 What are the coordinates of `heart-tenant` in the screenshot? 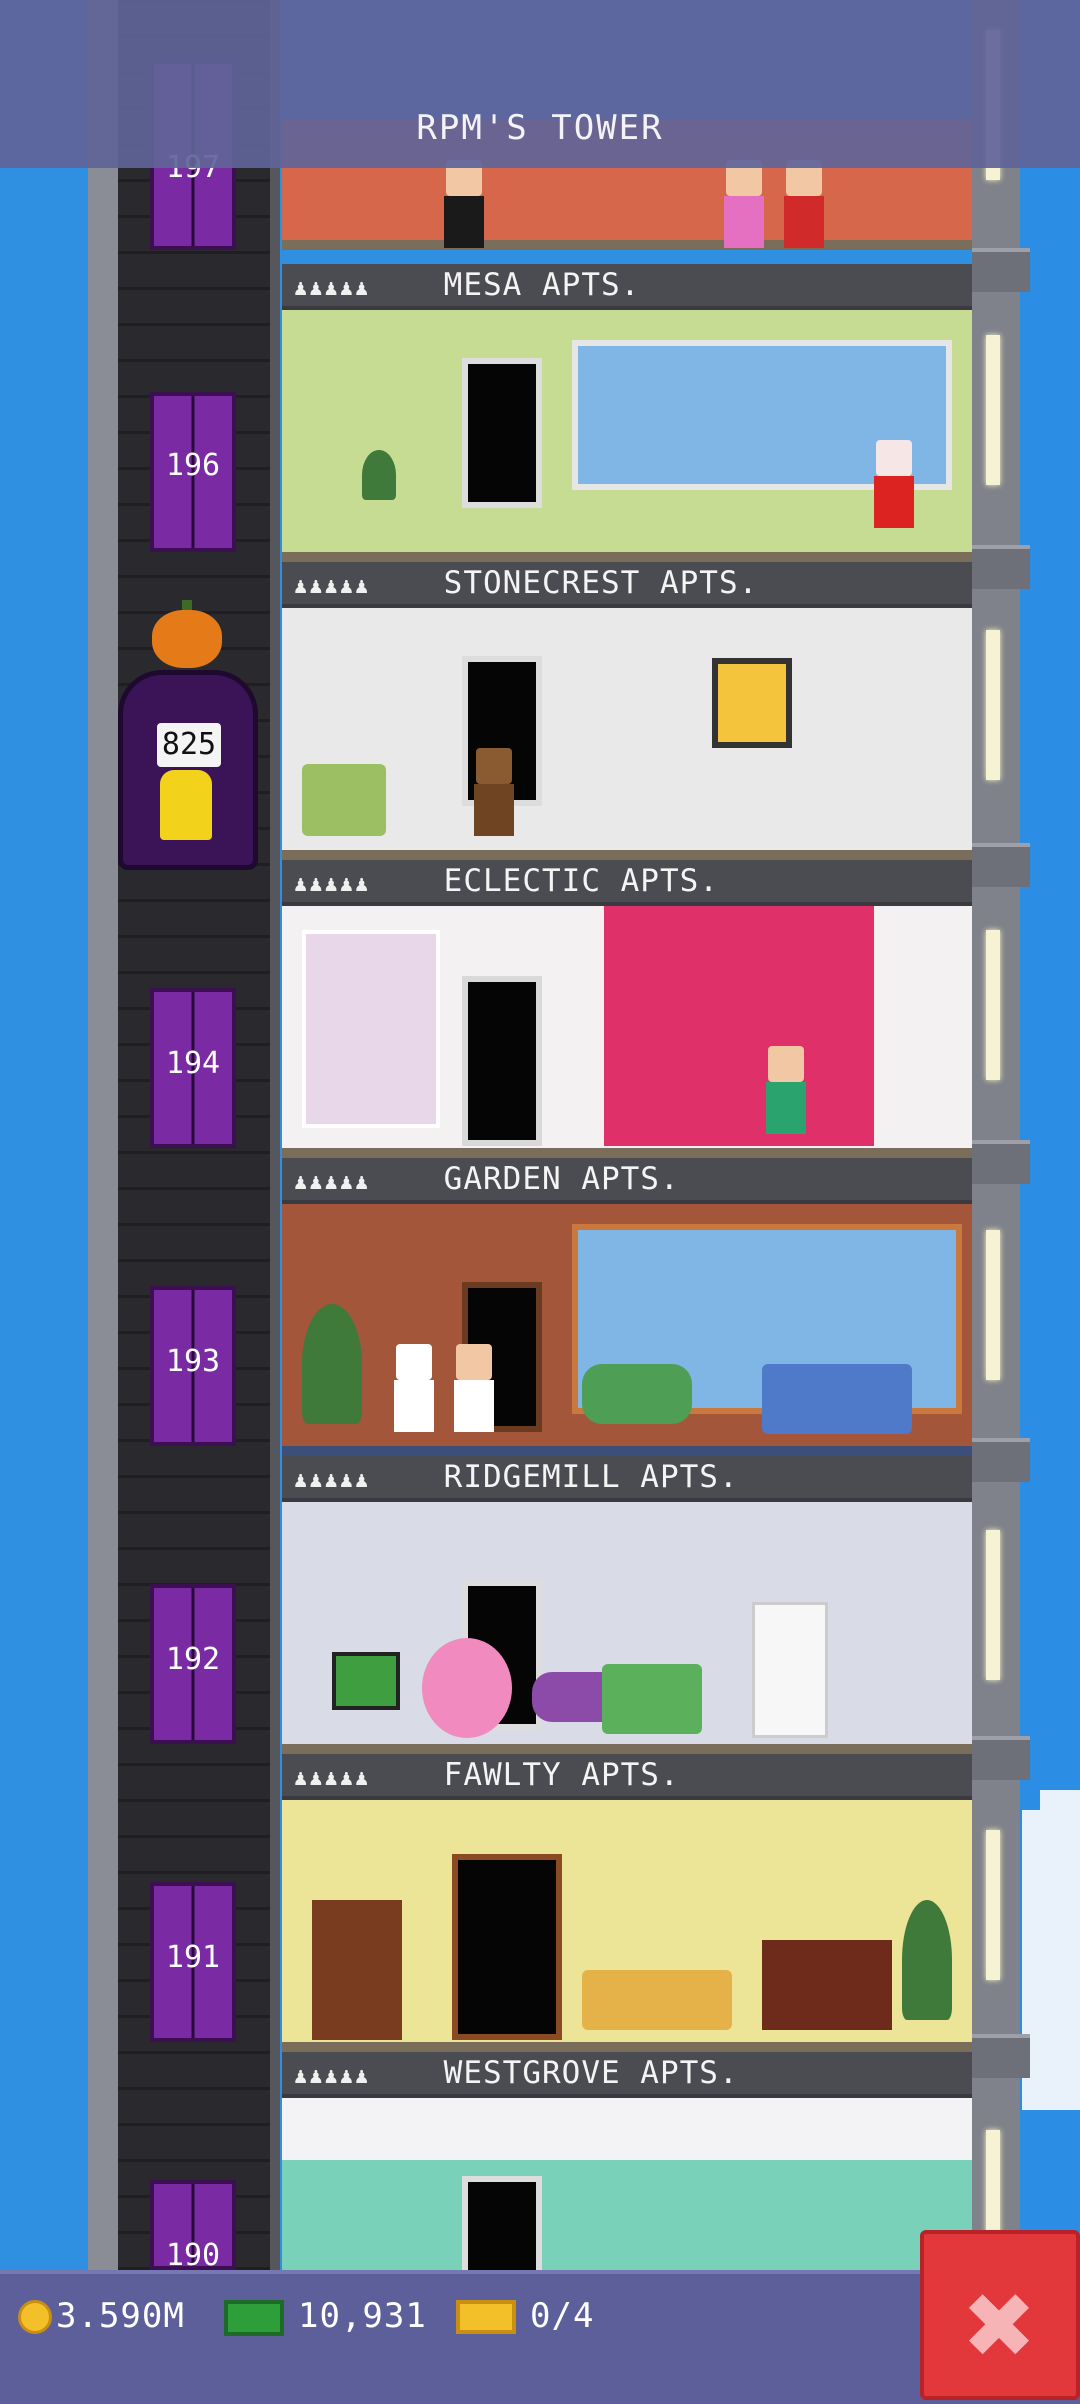 It's located at (467, 1688).